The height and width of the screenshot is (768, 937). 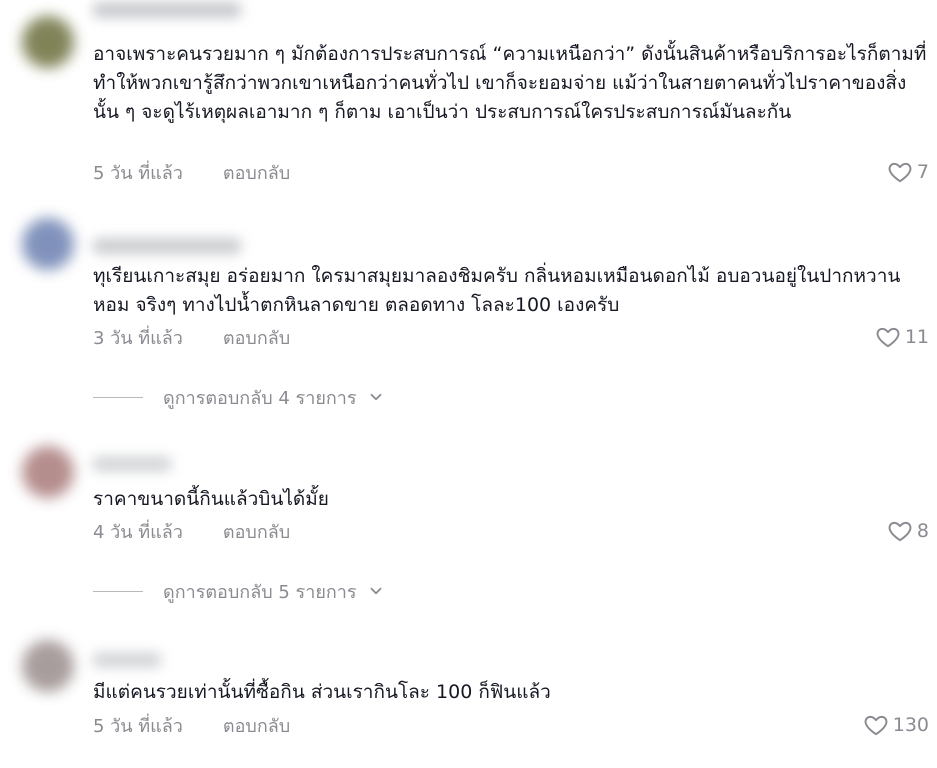 I want to click on like-count: 11, so click(x=916, y=337).